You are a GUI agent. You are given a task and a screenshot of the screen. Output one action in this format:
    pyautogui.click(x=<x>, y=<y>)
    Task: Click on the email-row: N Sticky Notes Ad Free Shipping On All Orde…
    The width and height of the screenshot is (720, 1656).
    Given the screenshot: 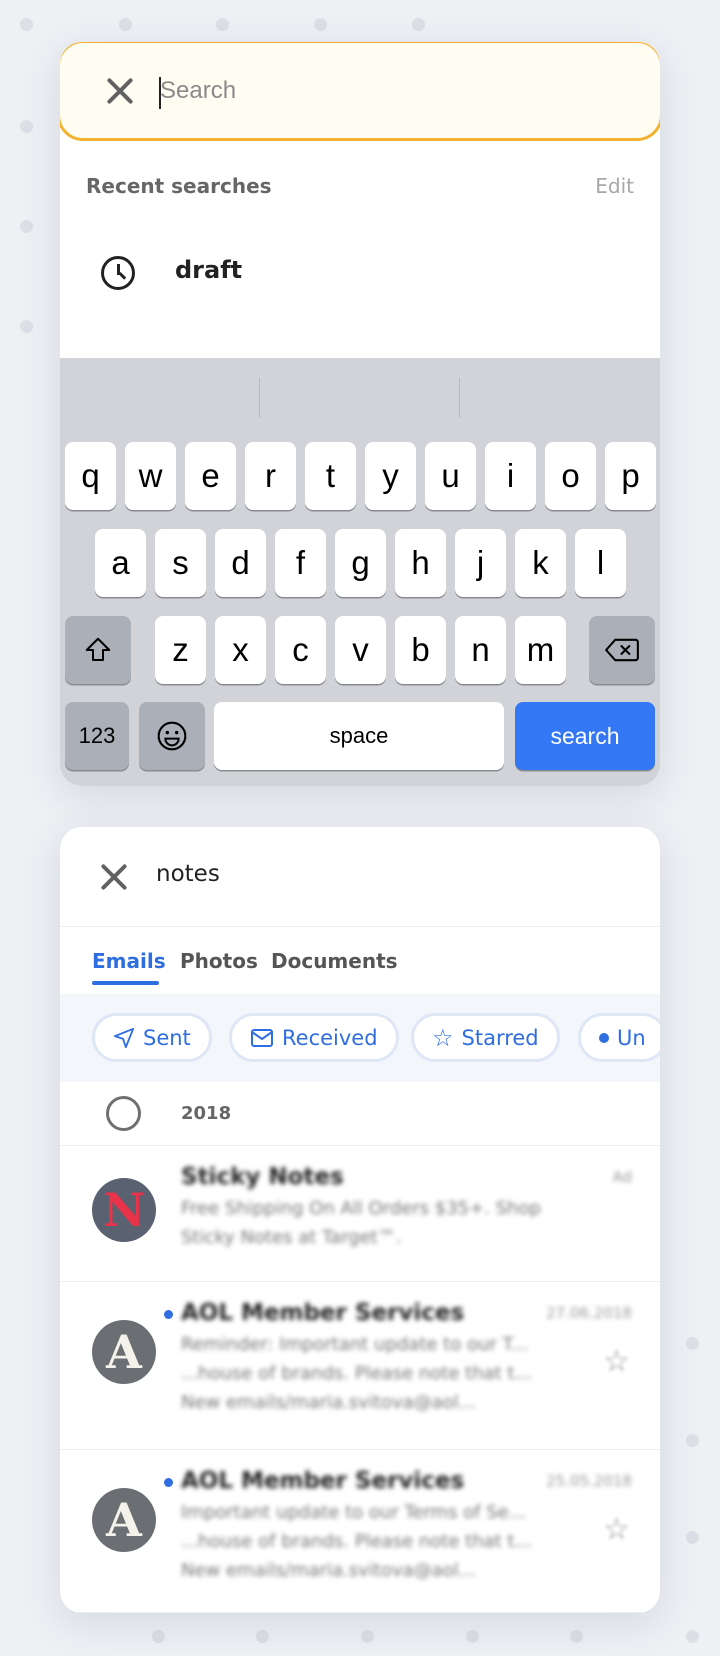 What is the action you would take?
    pyautogui.click(x=360, y=1214)
    